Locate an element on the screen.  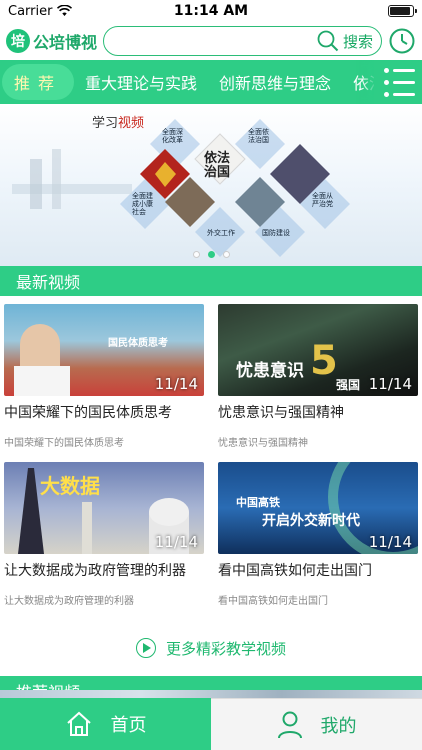
banner-tile-label: 国防建设 is located at coordinates (276, 233).